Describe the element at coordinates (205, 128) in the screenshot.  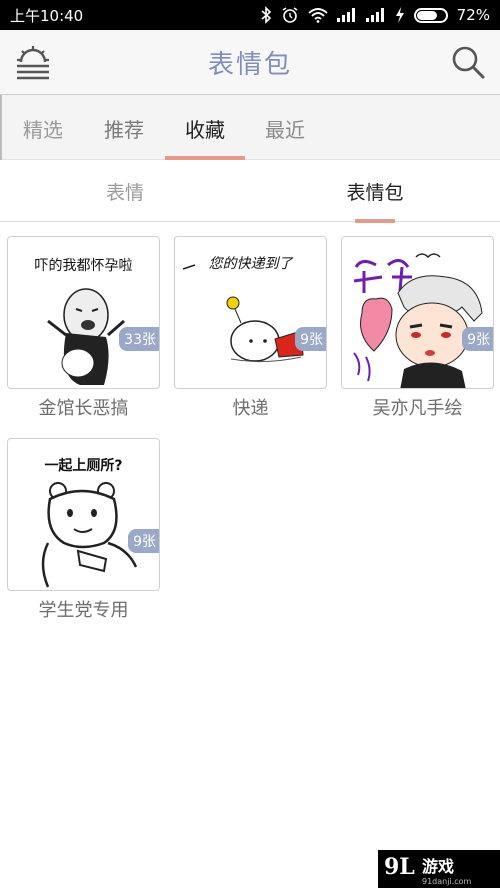
I see `tab-favorites: 收藏` at that location.